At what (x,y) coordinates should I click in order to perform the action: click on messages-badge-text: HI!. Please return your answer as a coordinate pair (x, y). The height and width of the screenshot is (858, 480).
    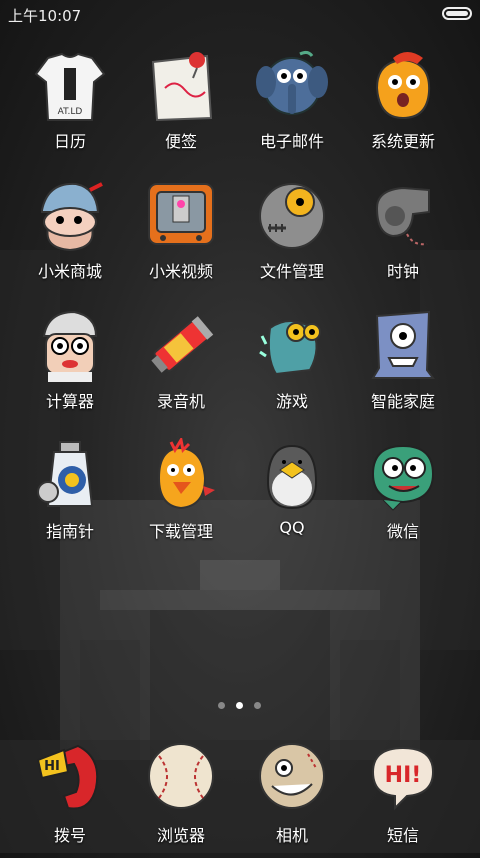
    Looking at the image, I should click on (403, 775).